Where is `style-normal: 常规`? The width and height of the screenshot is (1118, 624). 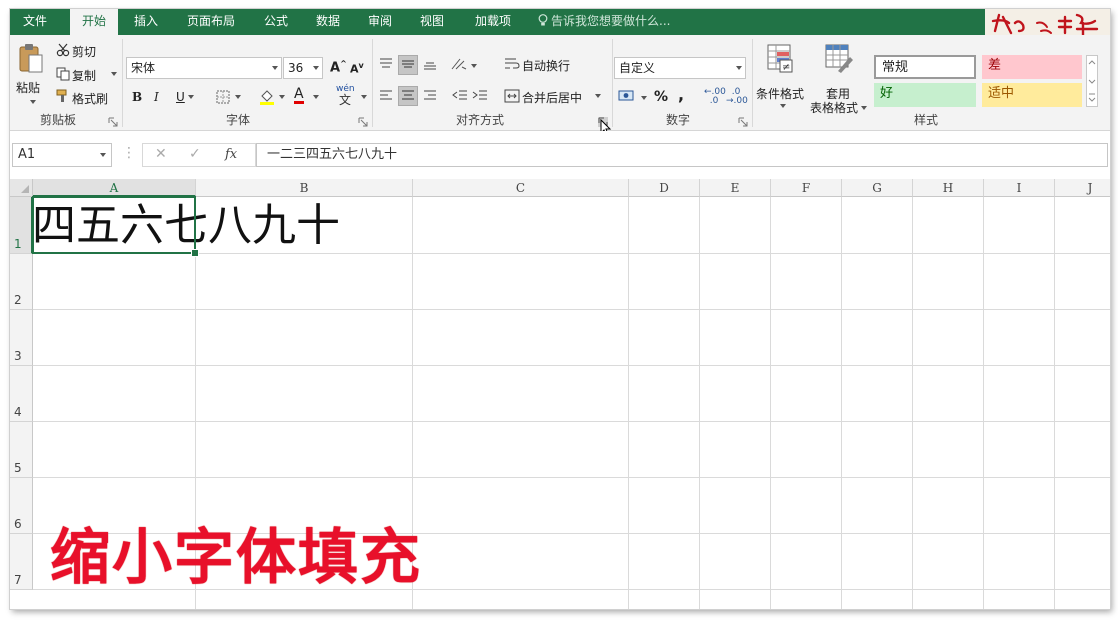 style-normal: 常规 is located at coordinates (925, 67).